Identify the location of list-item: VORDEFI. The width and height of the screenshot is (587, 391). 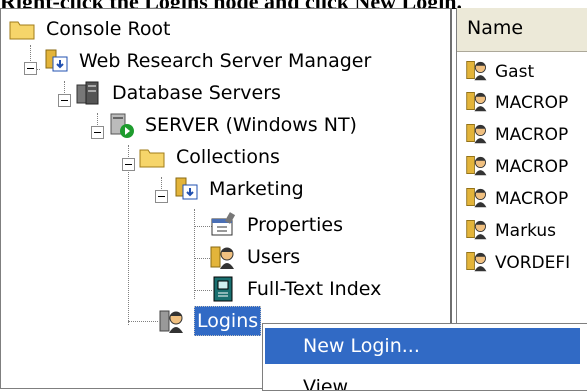
(517, 263).